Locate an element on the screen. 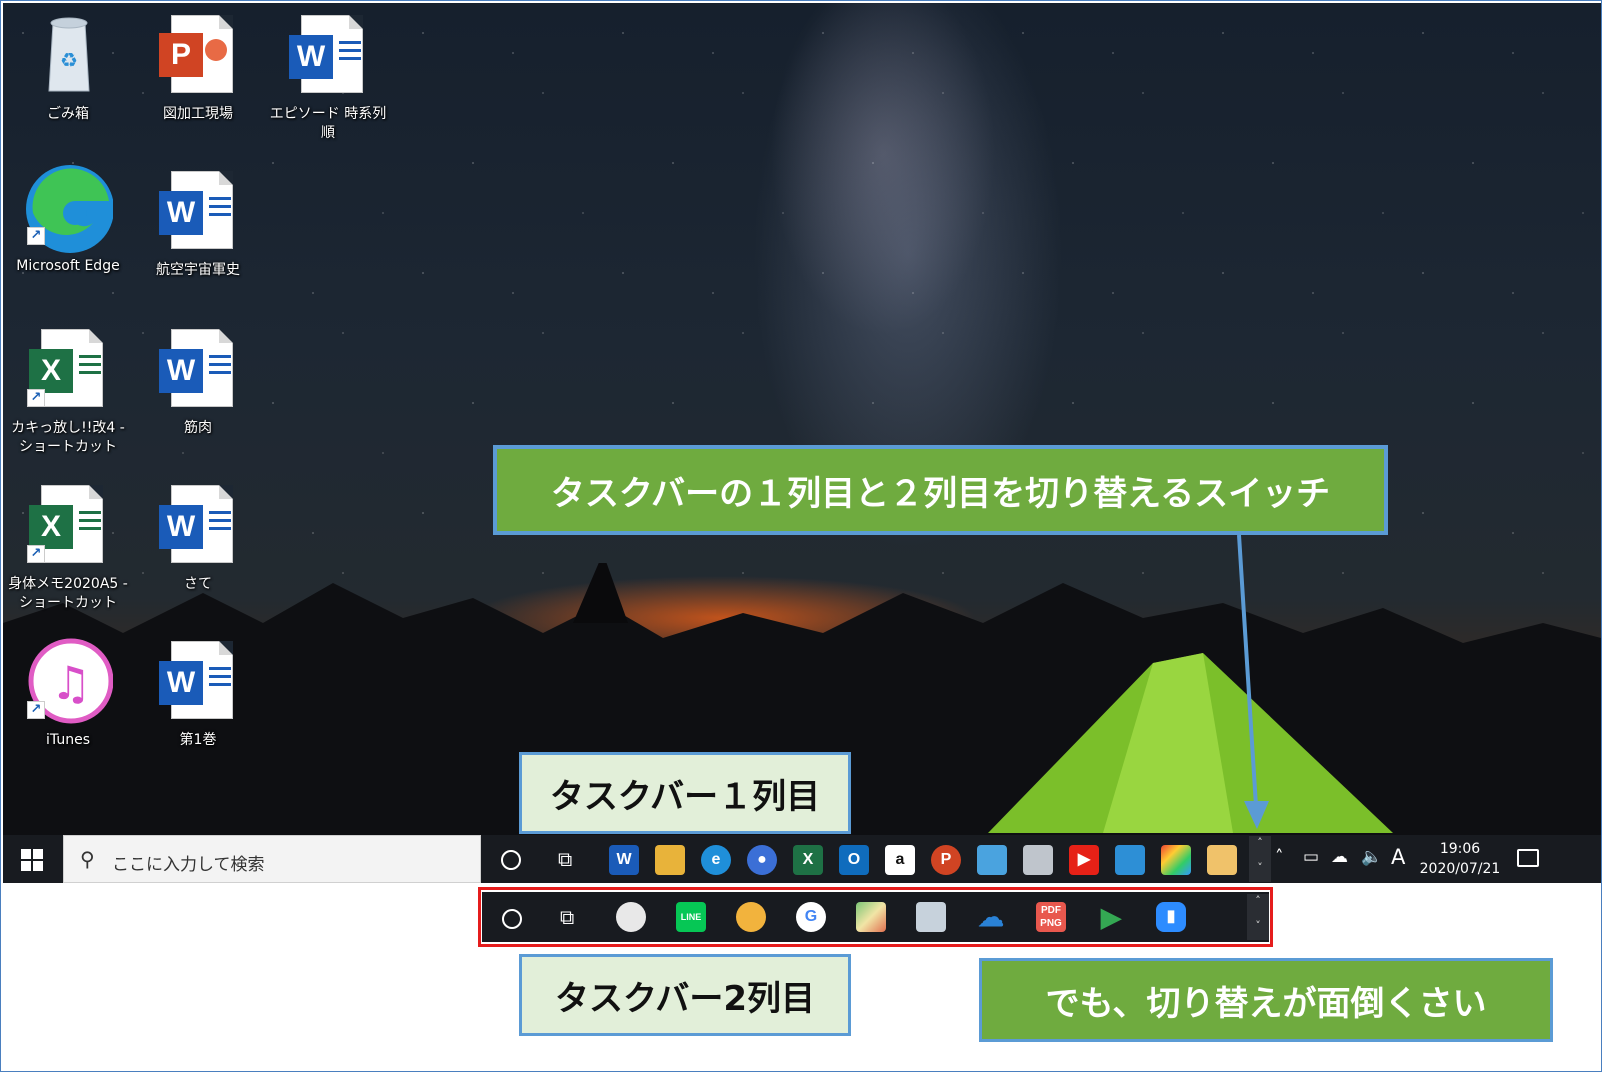 The width and height of the screenshot is (1604, 1074). desktop-icon-label: 第1巻 is located at coordinates (198, 740).